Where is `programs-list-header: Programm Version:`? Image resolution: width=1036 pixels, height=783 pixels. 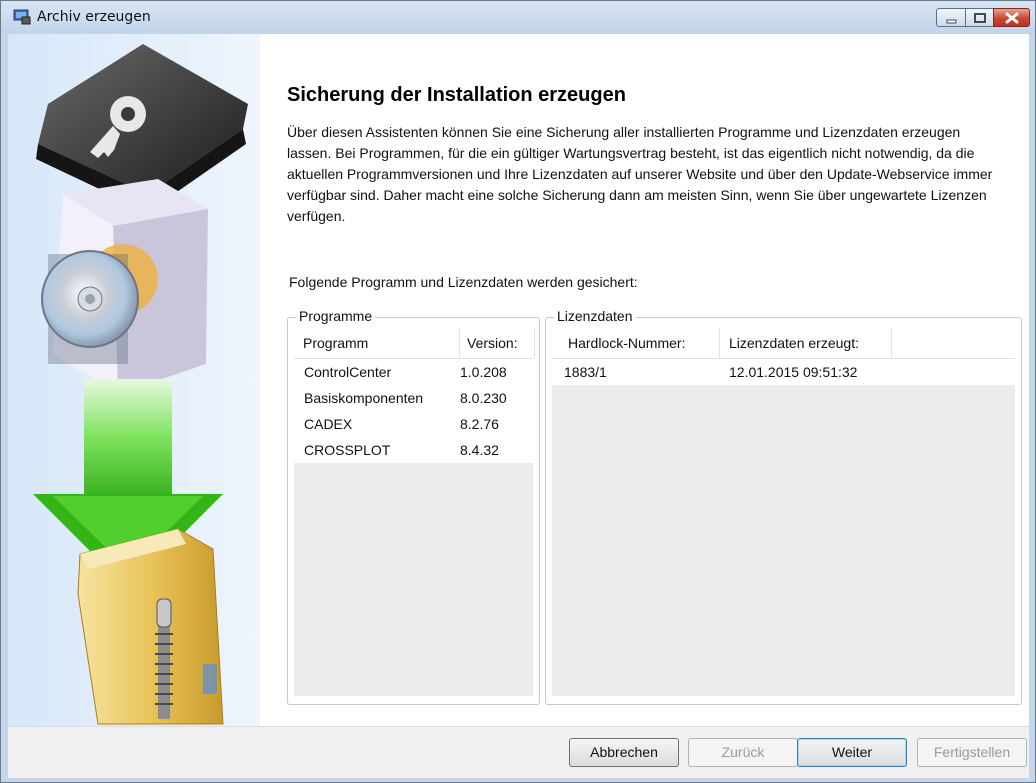
programs-list-header: Programm Version: is located at coordinates (414, 343).